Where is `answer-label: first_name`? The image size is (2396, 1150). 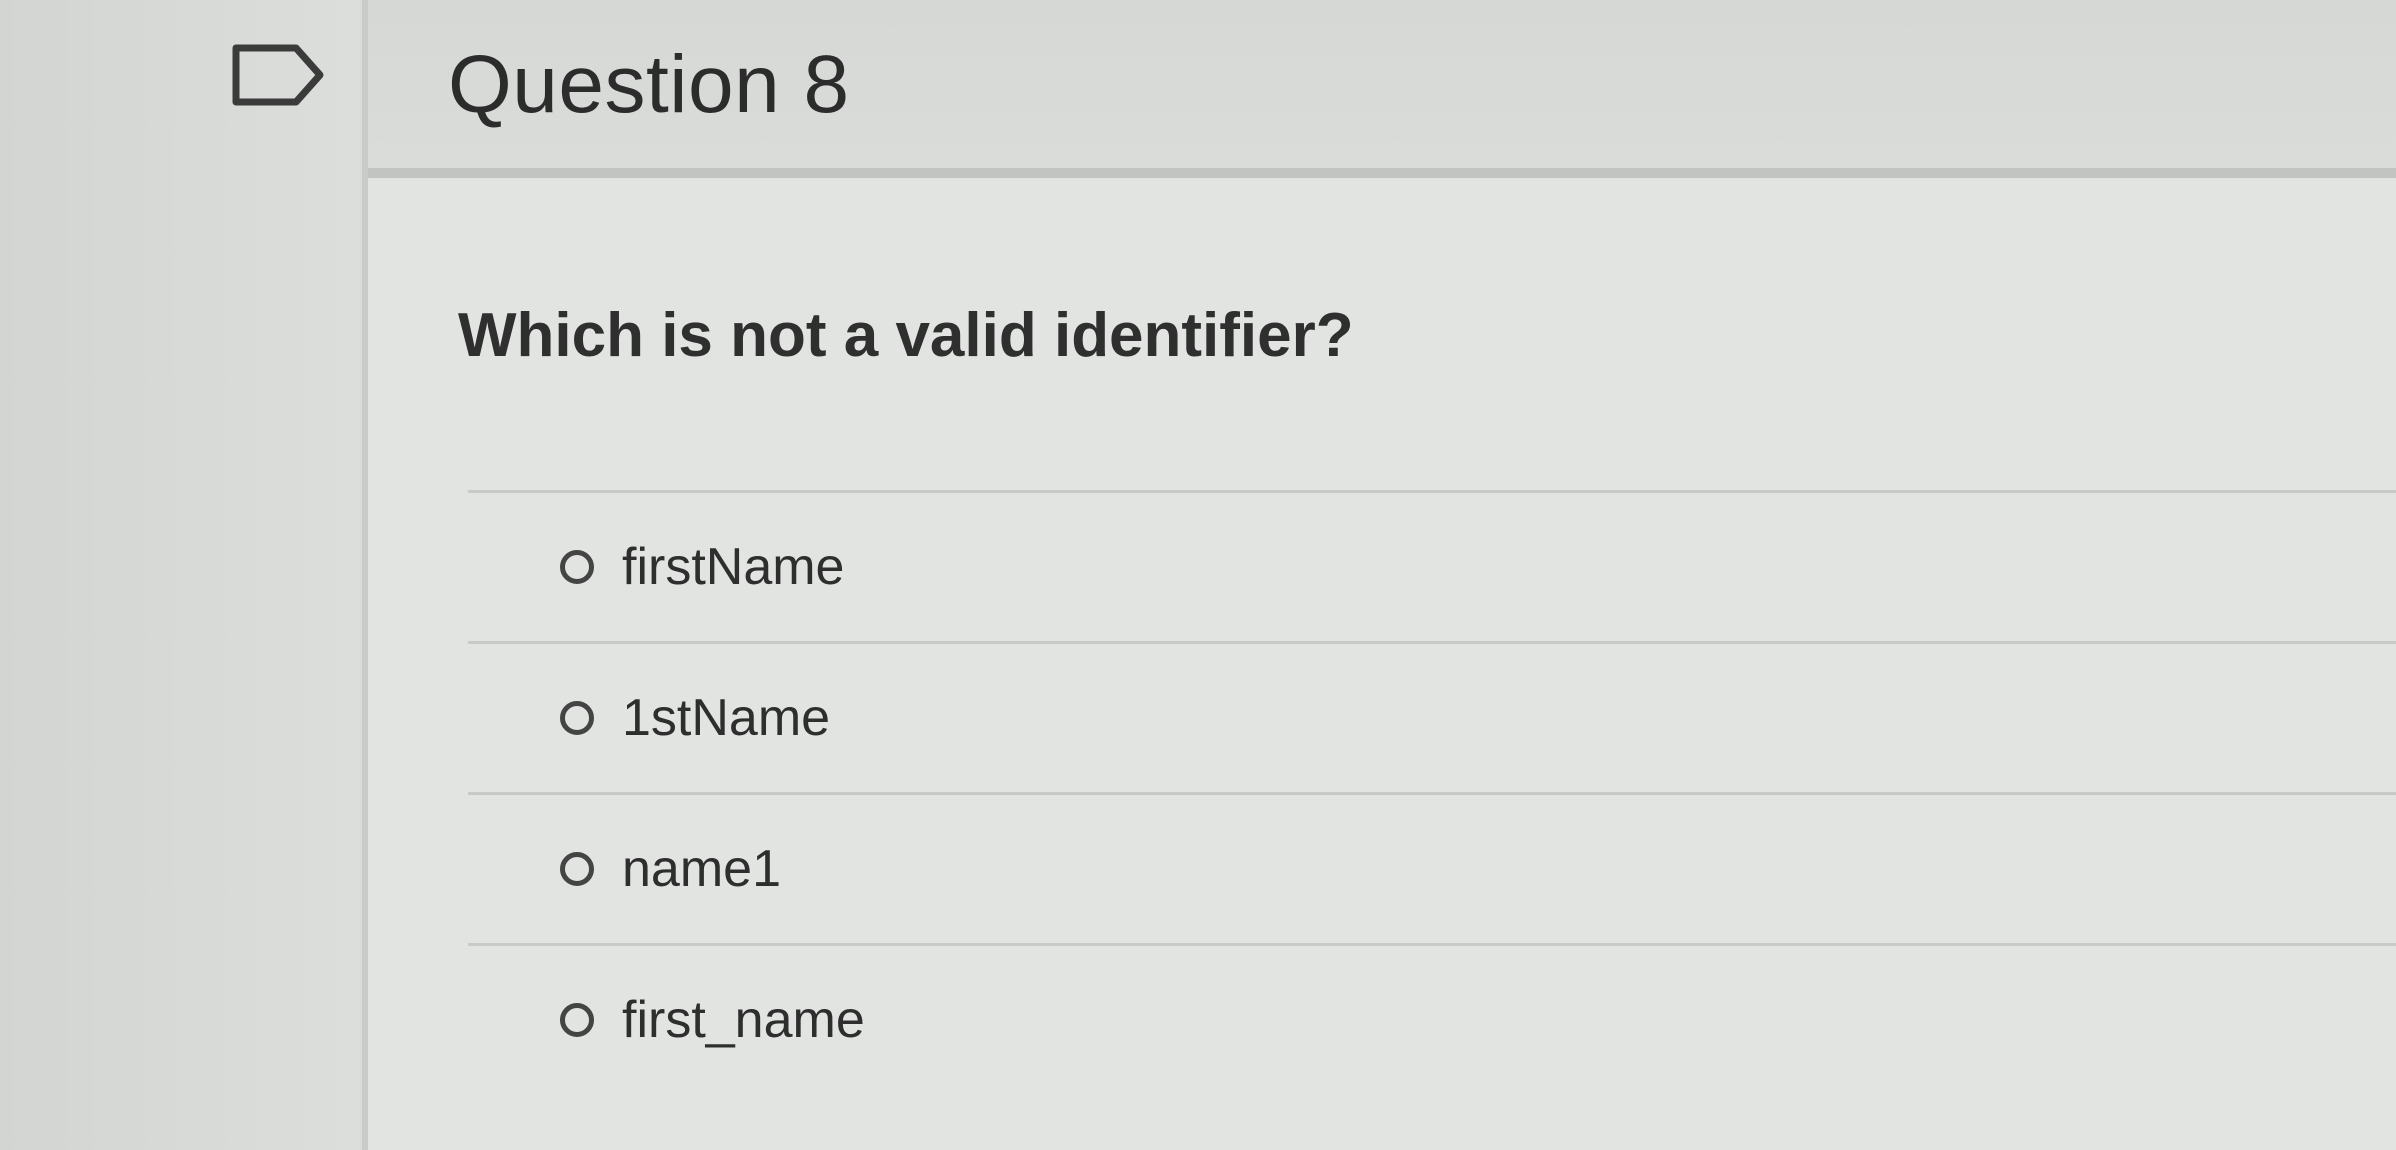
answer-label: first_name is located at coordinates (743, 1020).